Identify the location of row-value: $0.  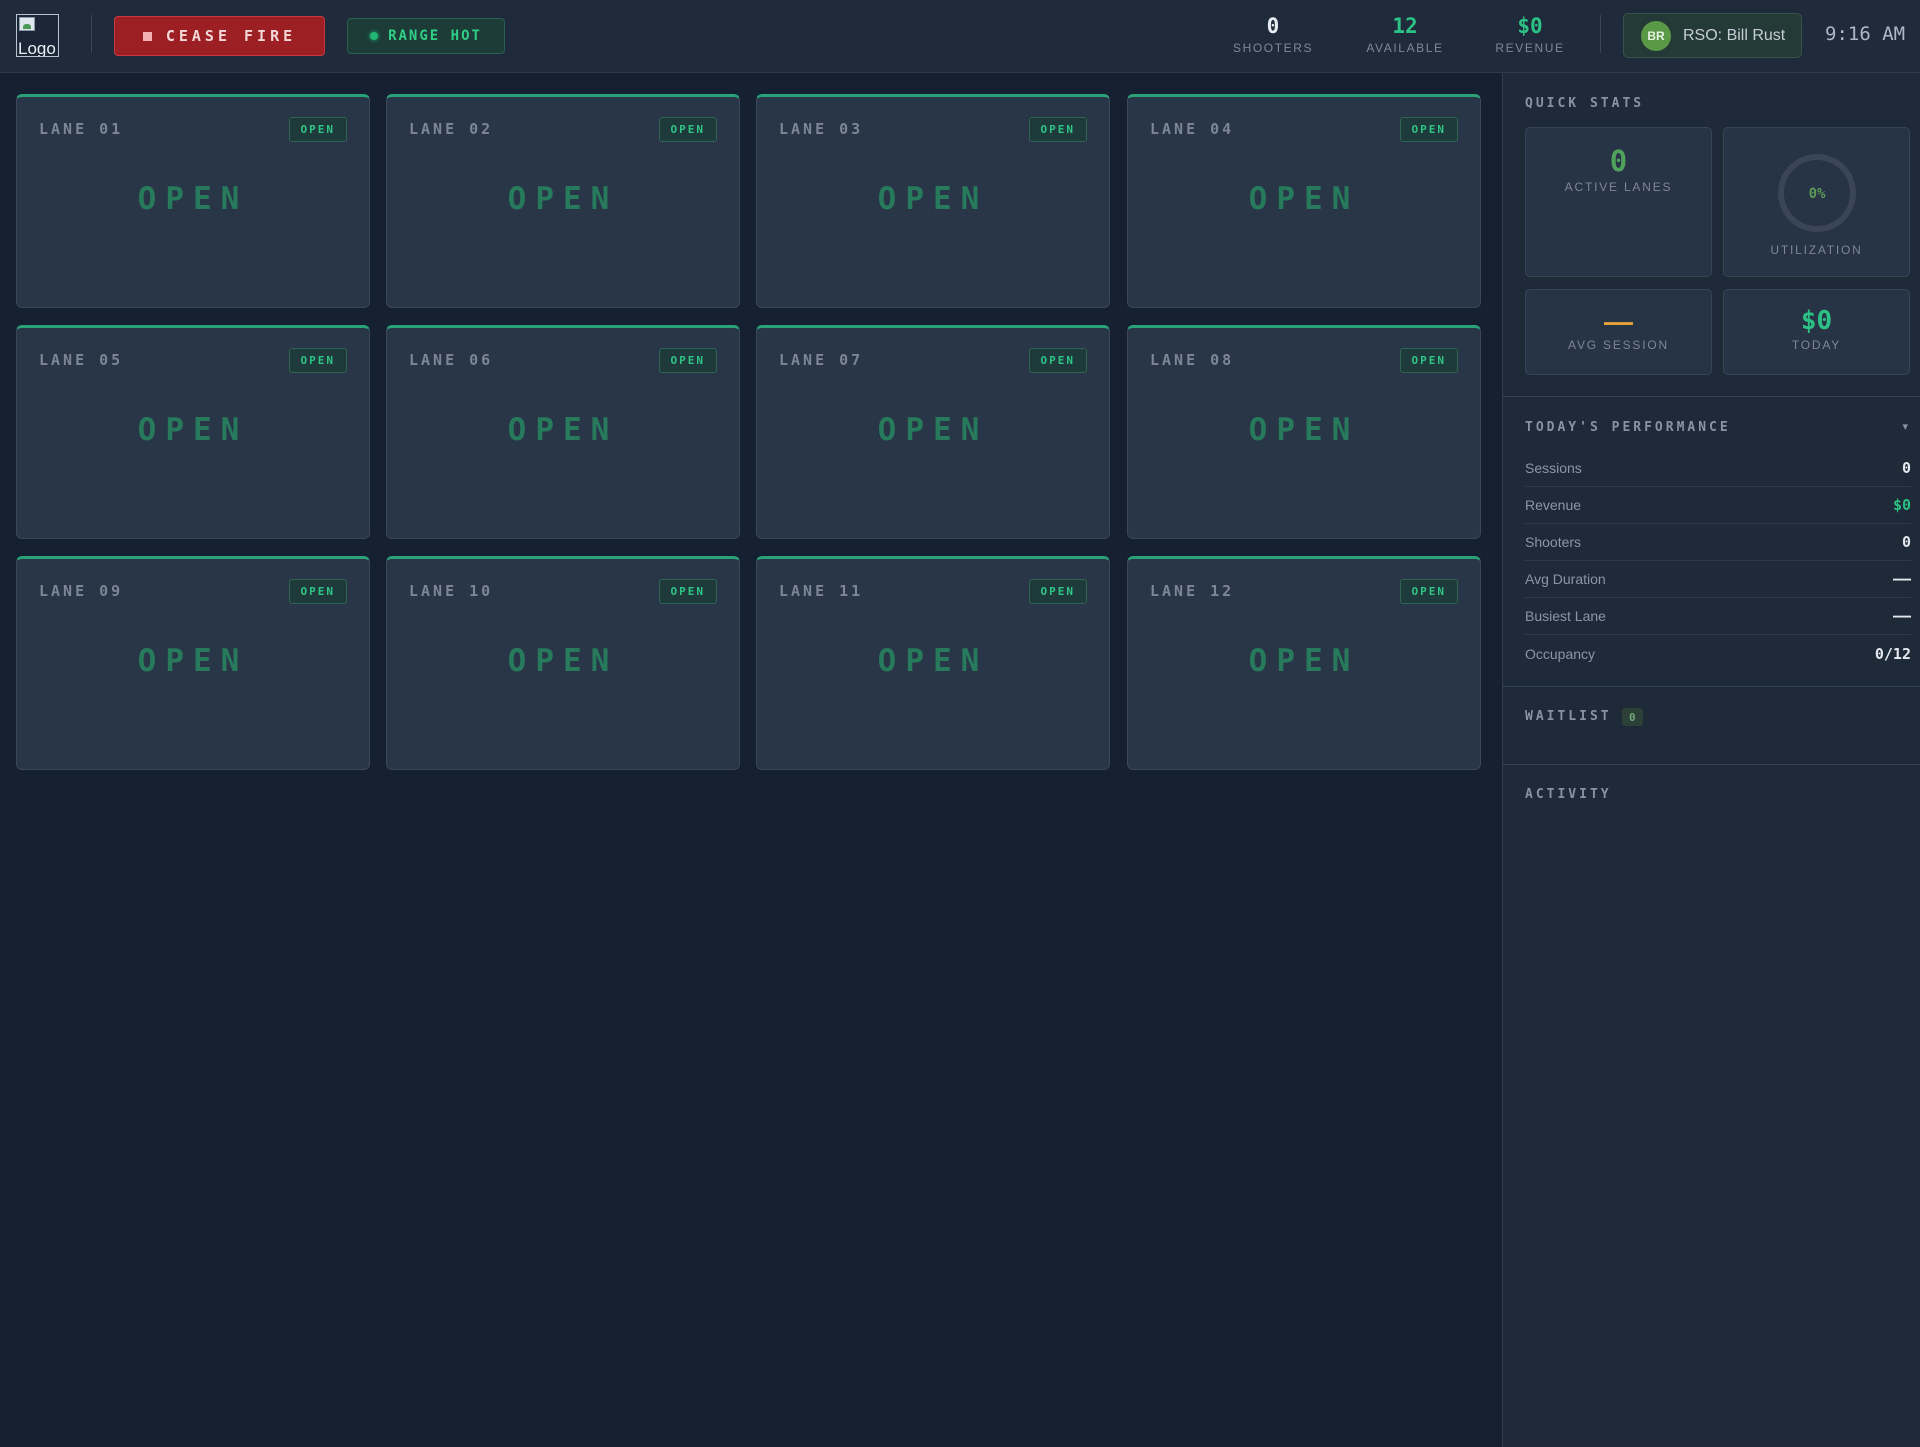
(1901, 505).